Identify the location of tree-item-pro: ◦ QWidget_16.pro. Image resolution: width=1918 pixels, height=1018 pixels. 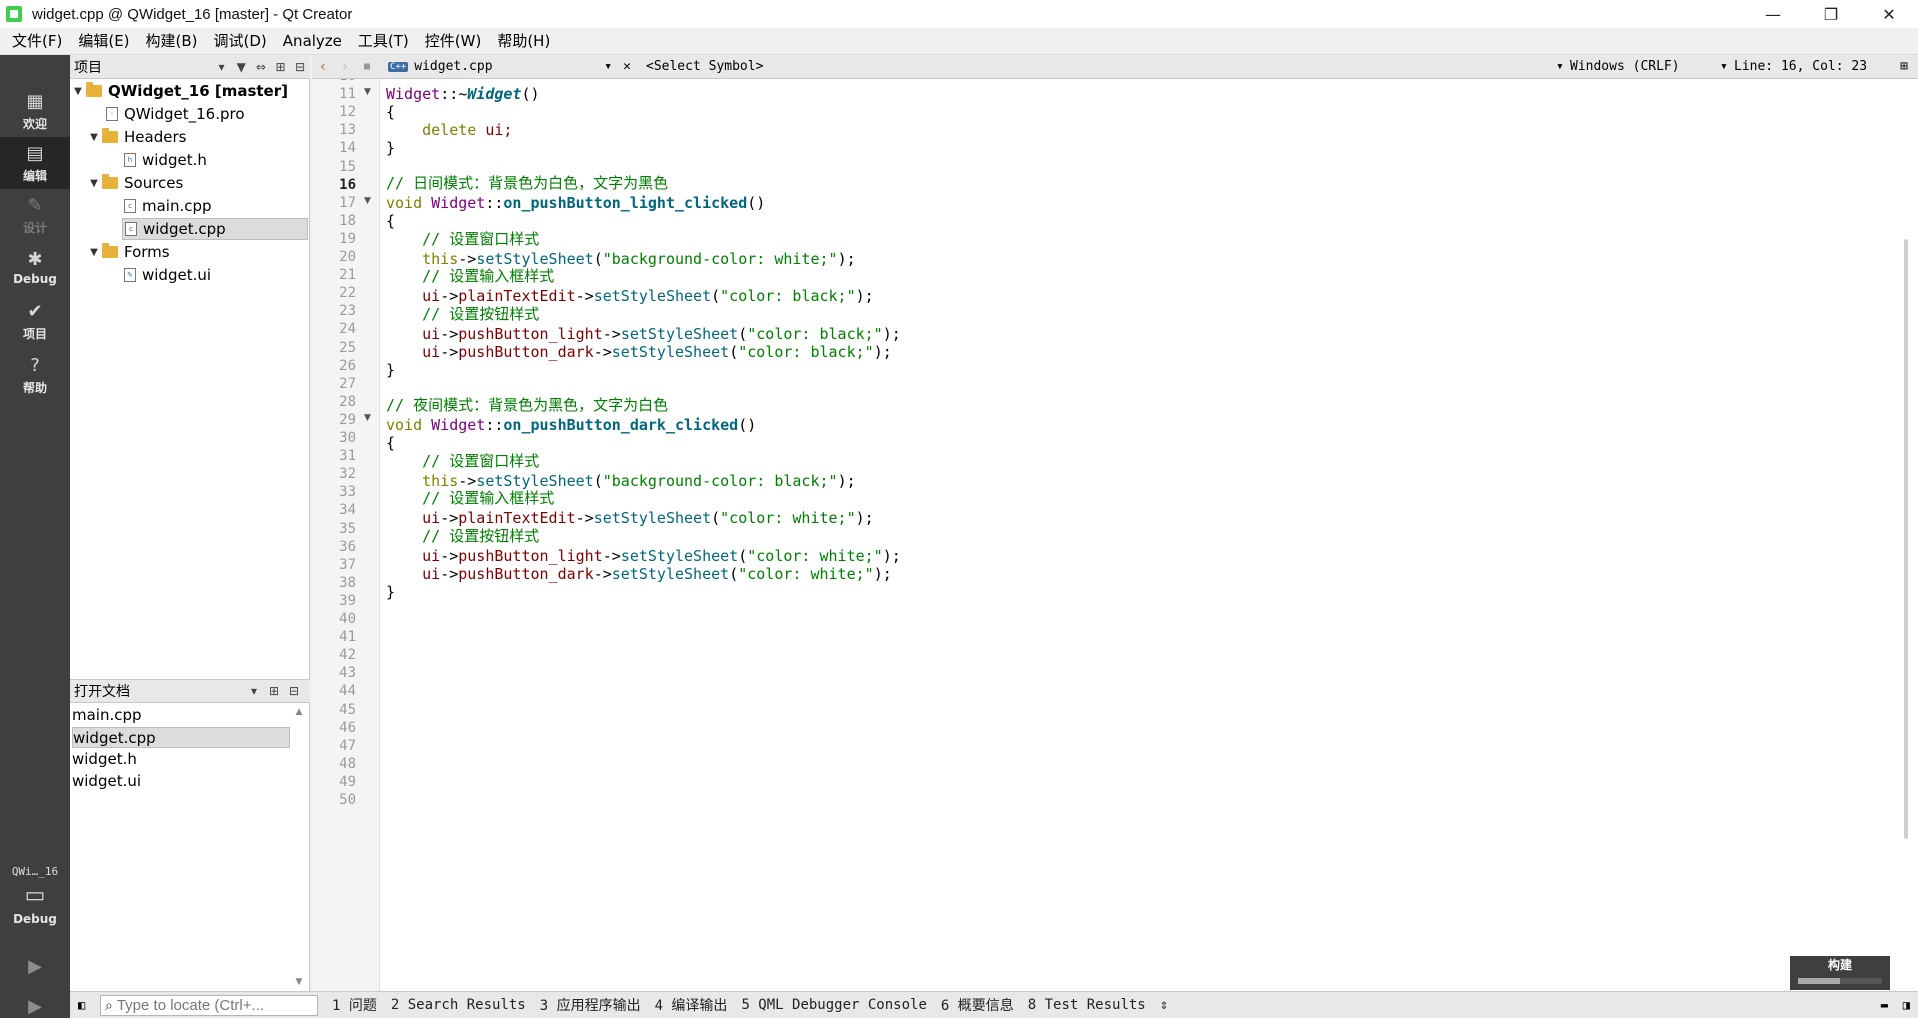
(175, 114).